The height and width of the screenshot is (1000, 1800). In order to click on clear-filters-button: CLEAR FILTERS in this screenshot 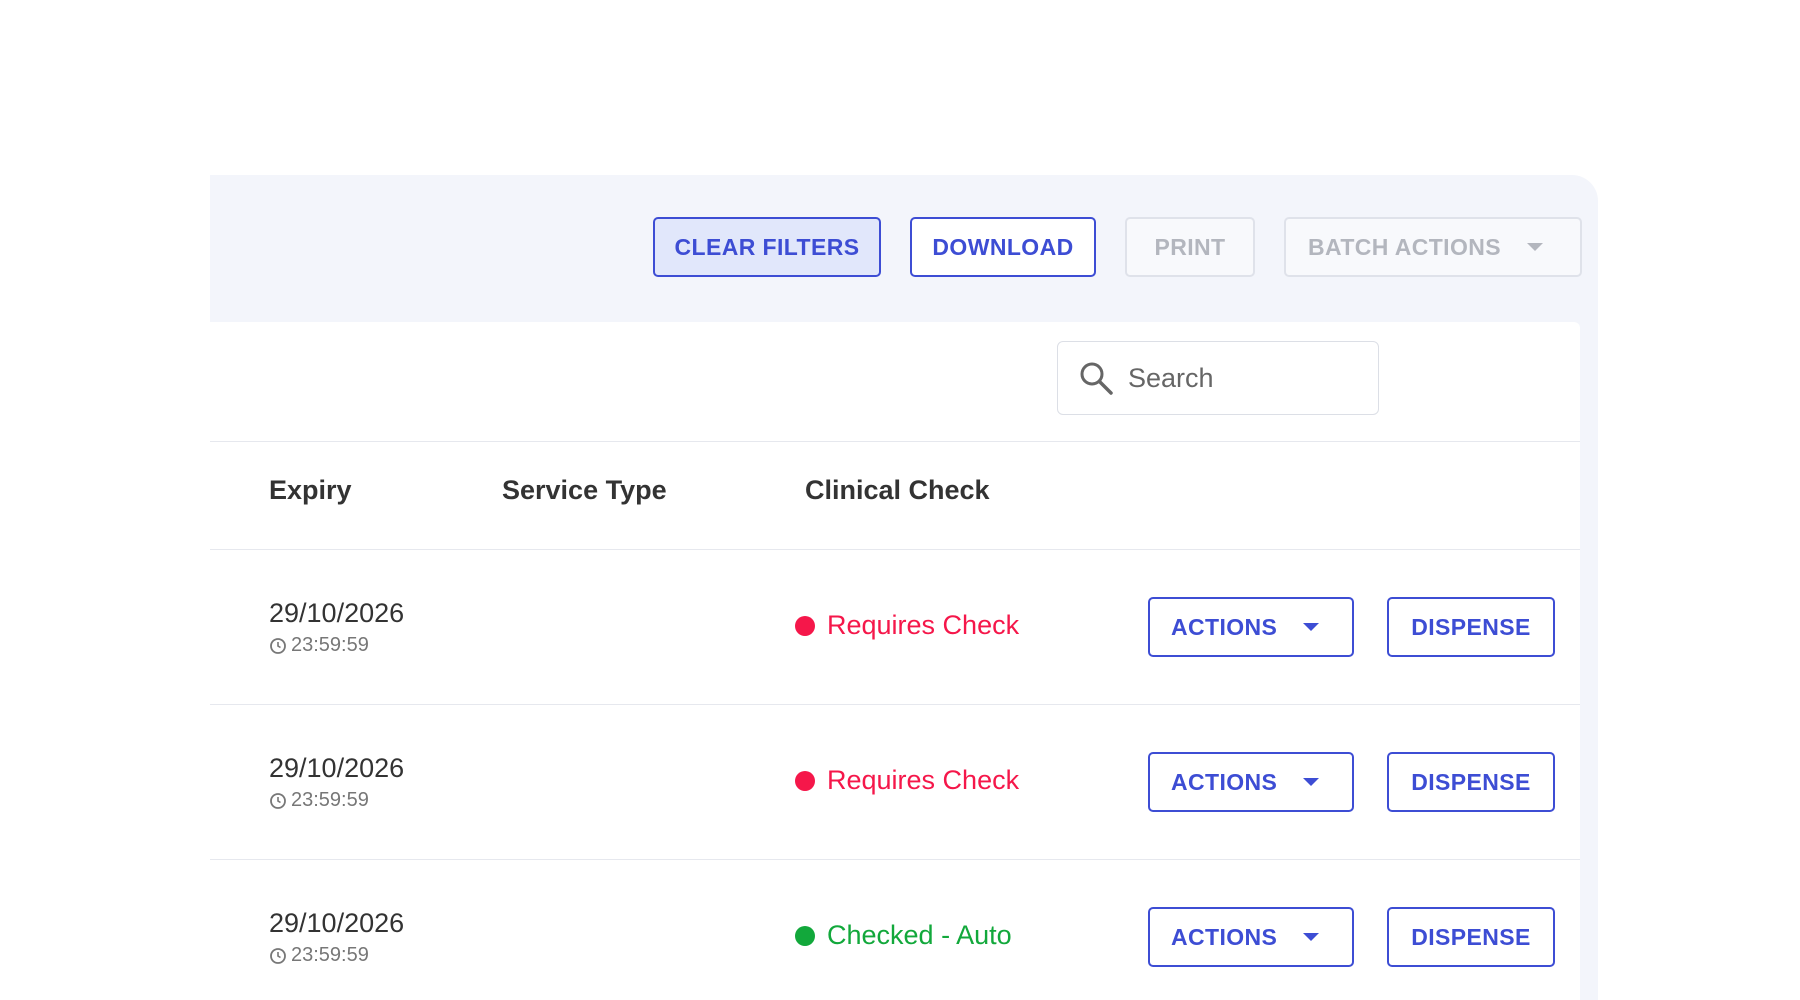, I will do `click(767, 247)`.